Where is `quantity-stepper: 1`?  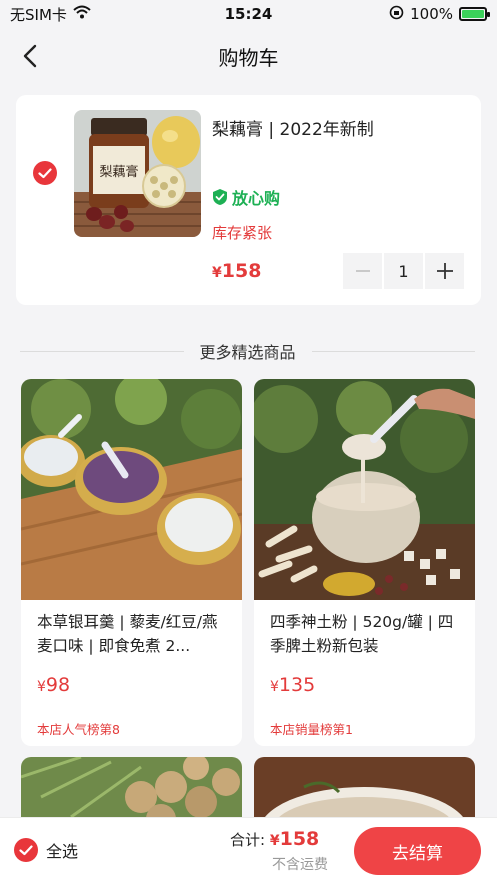 quantity-stepper: 1 is located at coordinates (403, 271).